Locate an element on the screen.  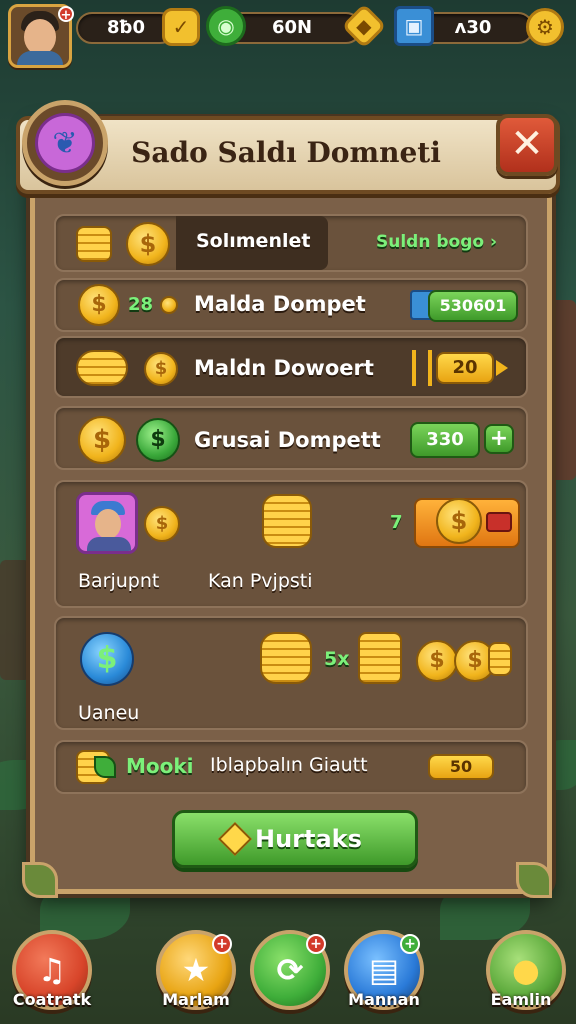
red-gem-icon is located at coordinates (499, 522).